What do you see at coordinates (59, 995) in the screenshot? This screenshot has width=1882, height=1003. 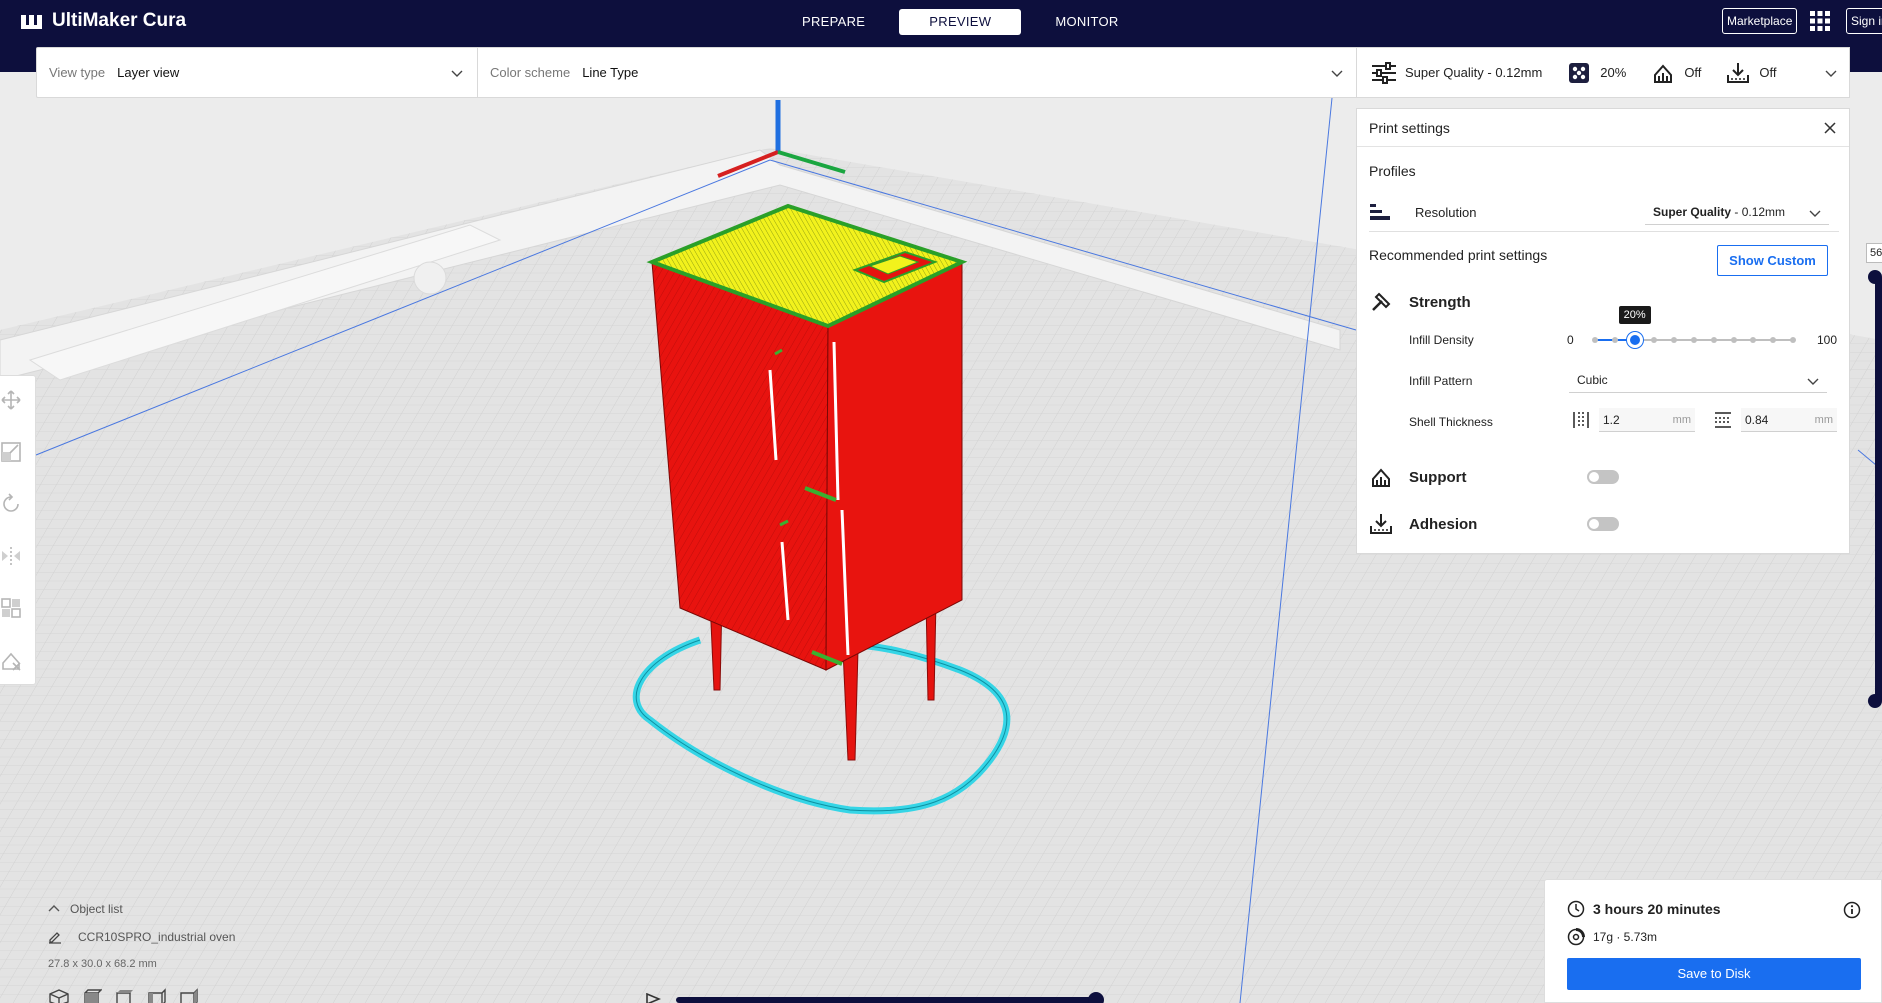 I see `view-3d-icon` at bounding box center [59, 995].